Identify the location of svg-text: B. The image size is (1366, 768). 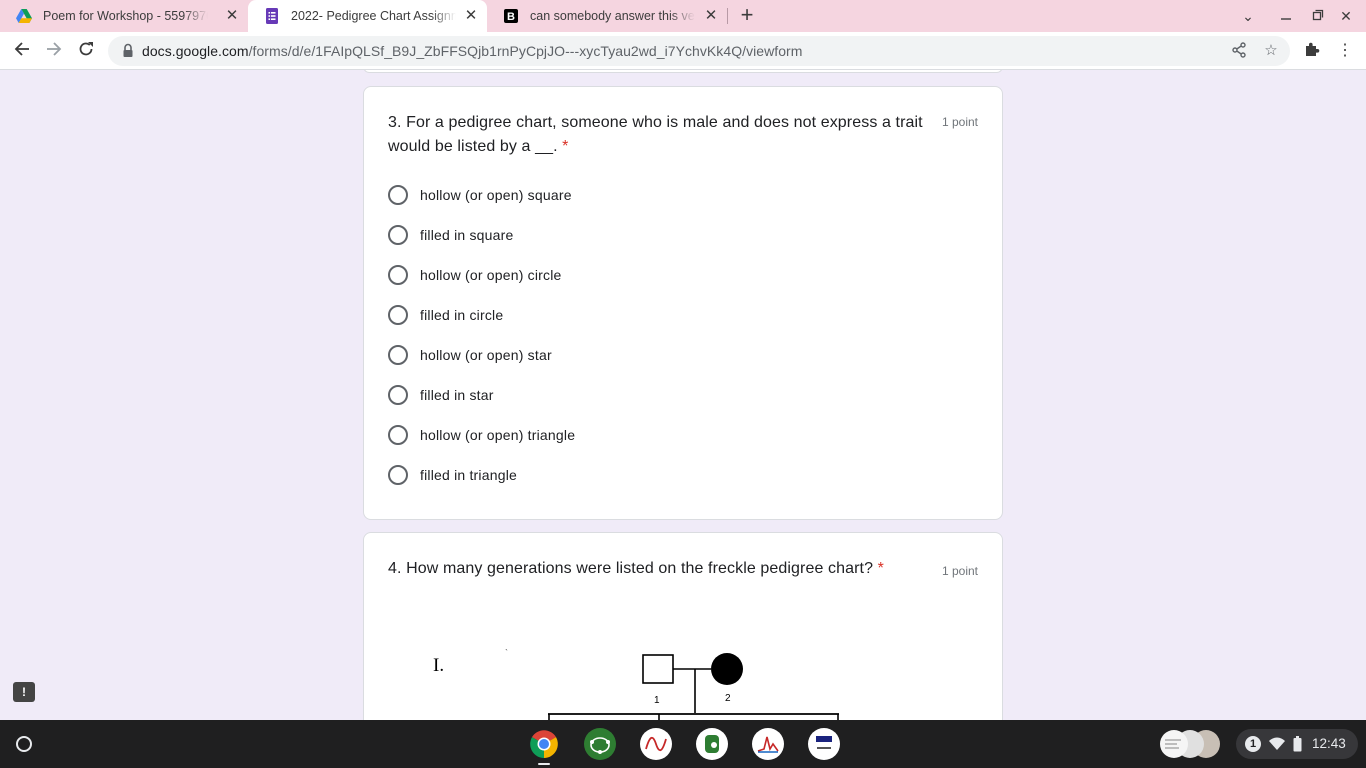
(511, 17).